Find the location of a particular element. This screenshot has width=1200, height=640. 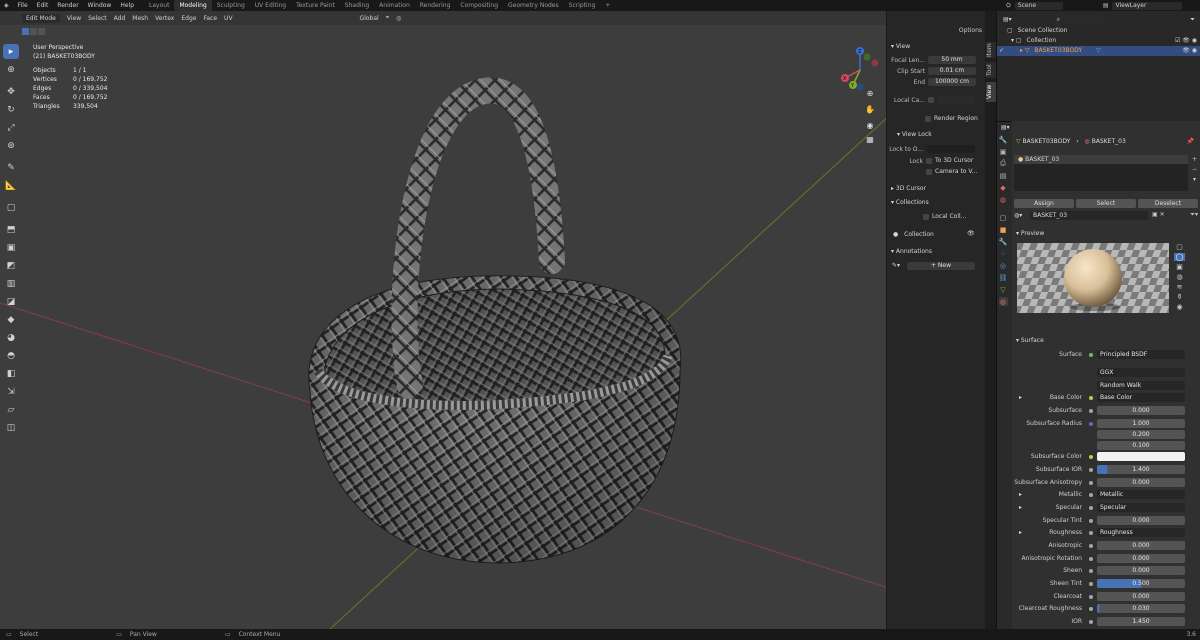

object-visibility-icons: 👁 ◉ is located at coordinates (1189, 51).